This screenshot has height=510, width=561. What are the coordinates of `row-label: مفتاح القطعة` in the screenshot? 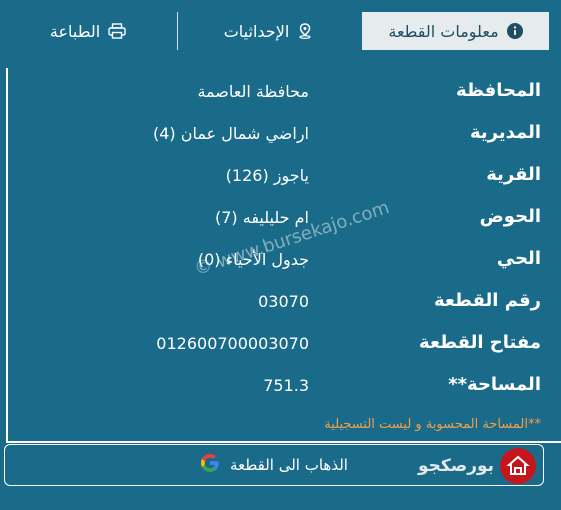 It's located at (480, 342).